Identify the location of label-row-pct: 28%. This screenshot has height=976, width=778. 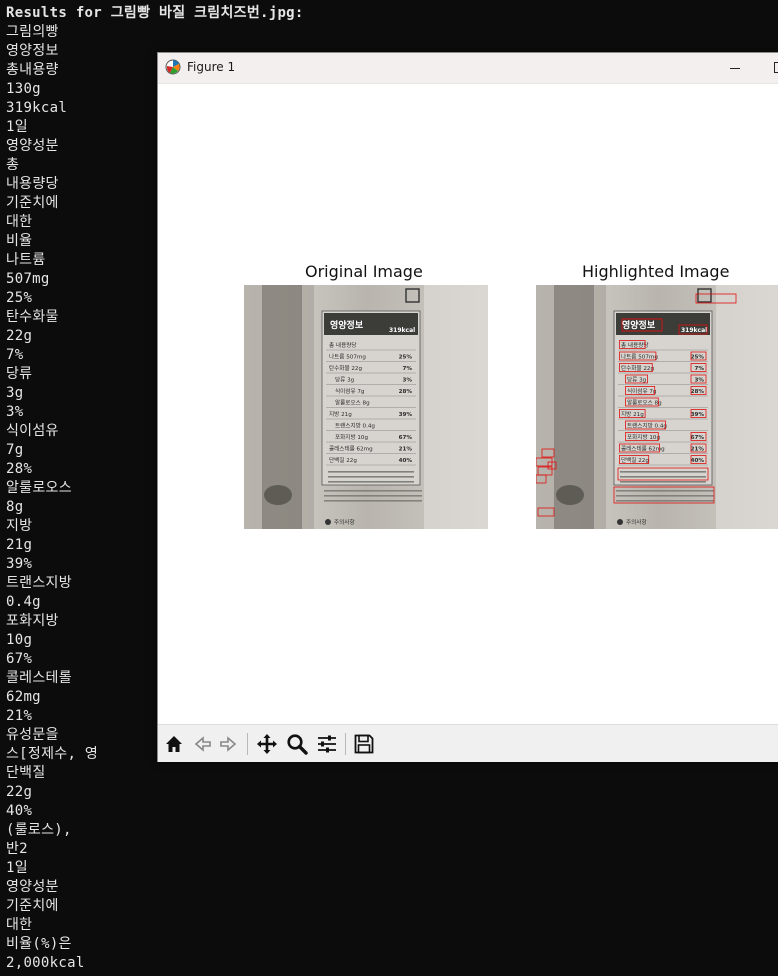
(406, 392).